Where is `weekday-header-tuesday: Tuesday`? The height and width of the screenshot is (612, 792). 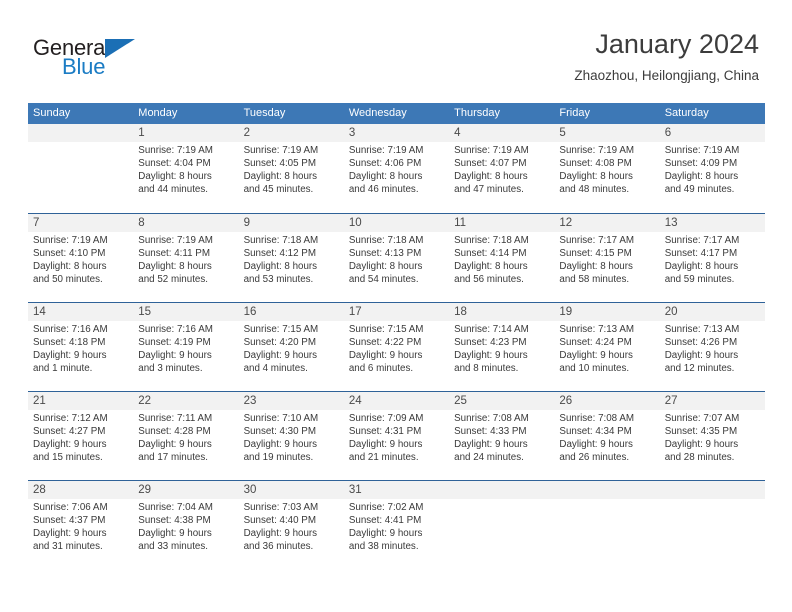 weekday-header-tuesday: Tuesday is located at coordinates (264, 113).